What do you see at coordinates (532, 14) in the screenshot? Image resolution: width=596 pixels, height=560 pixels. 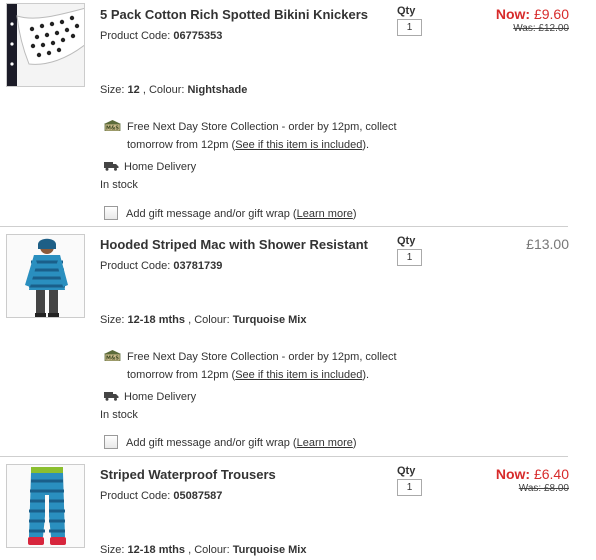 I see `price-now: Now: £9.60` at bounding box center [532, 14].